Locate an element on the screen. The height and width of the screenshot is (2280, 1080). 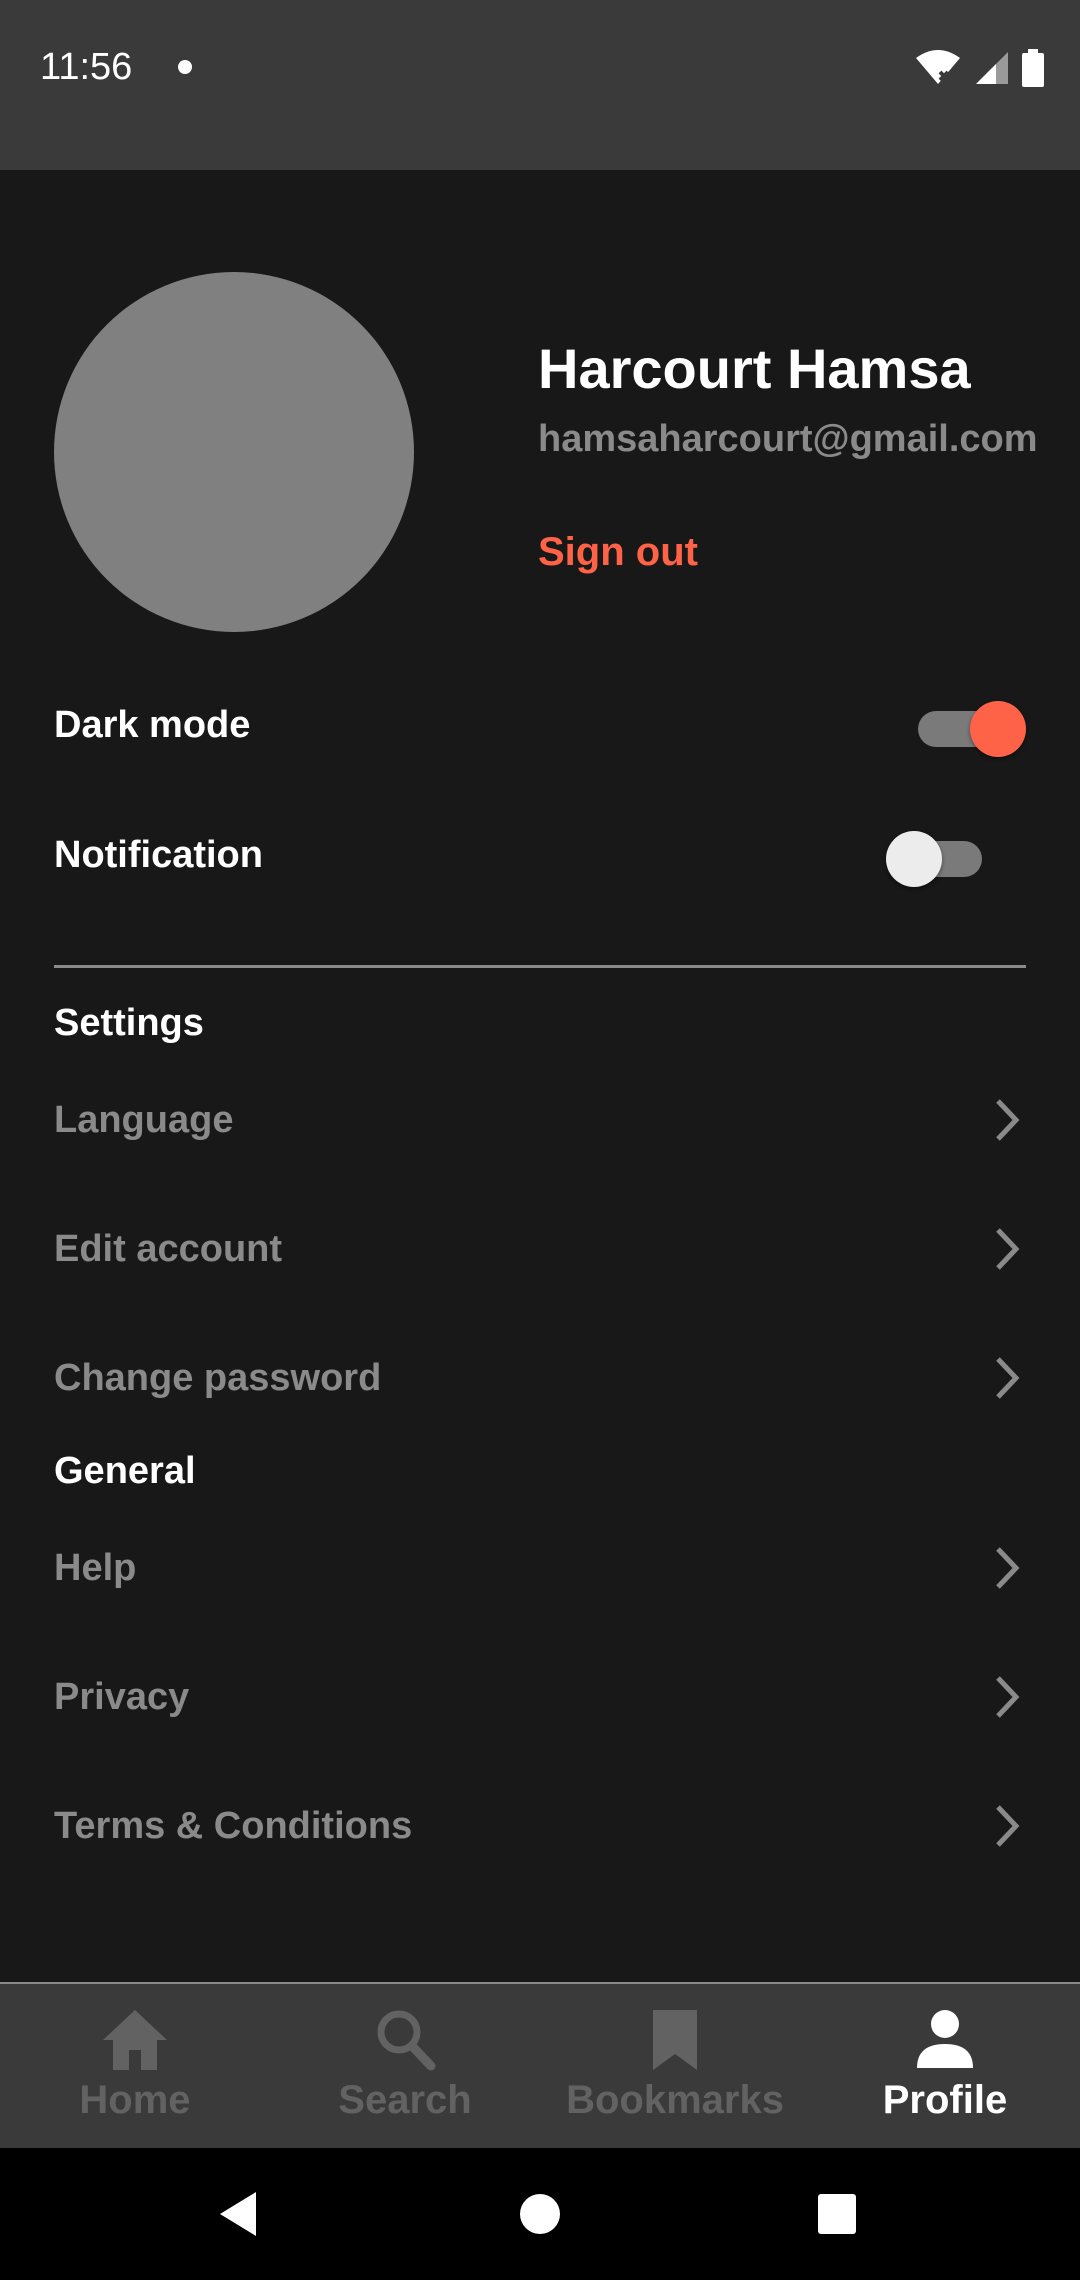
menu-item-label: Language is located at coordinates (144, 1119).